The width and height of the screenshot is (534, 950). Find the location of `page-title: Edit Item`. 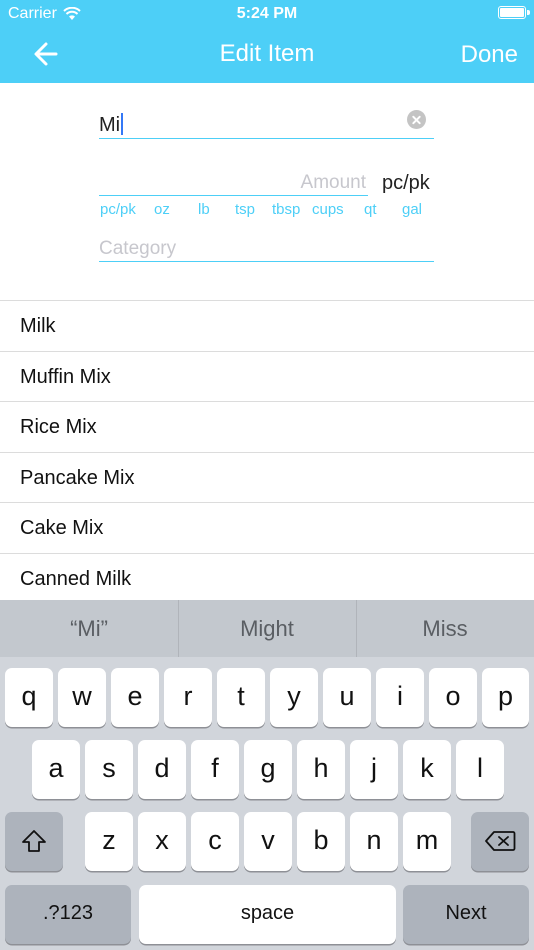

page-title: Edit Item is located at coordinates (267, 53).